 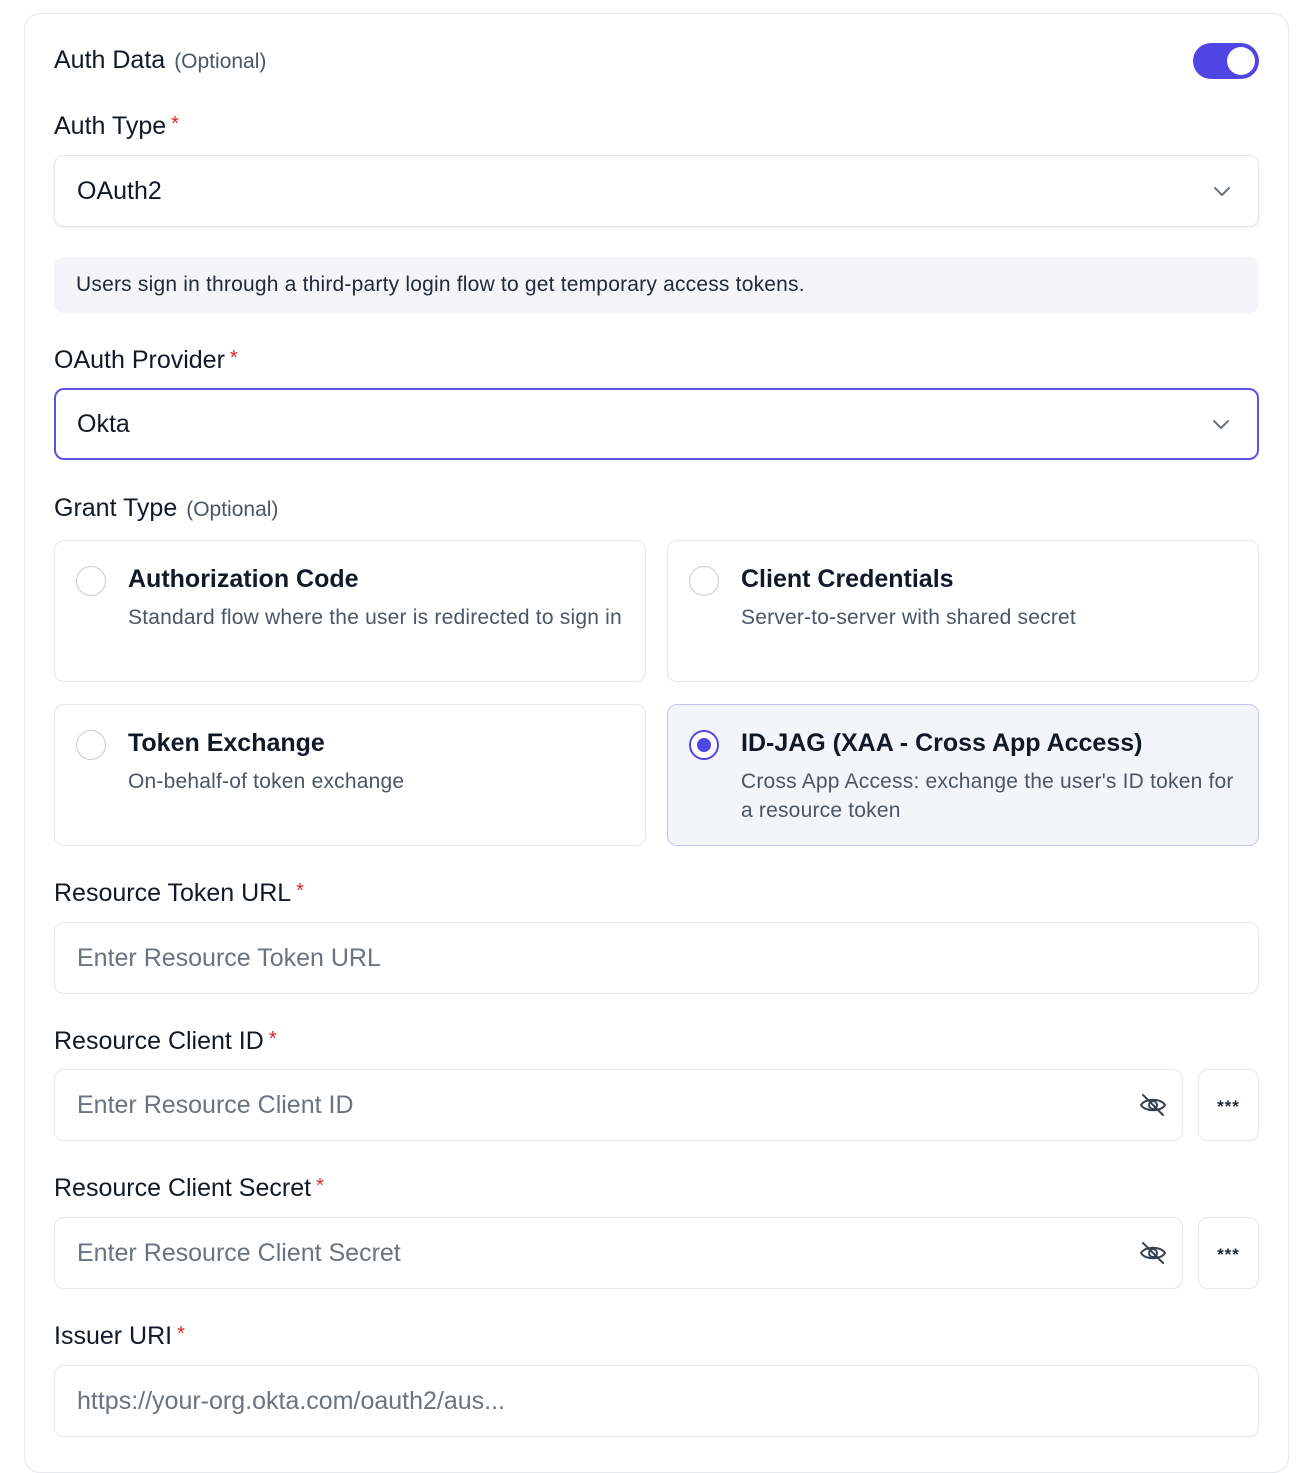 I want to click on grant-option-title: Client Credentials, so click(x=847, y=579).